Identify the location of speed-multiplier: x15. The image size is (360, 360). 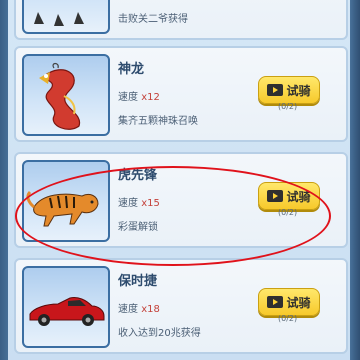
(150, 203).